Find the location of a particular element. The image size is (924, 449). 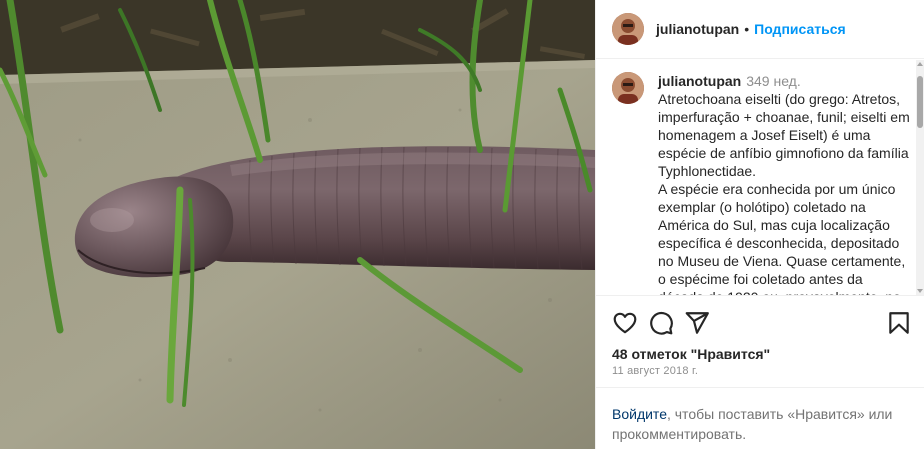

action-icons-row is located at coordinates (762, 323).